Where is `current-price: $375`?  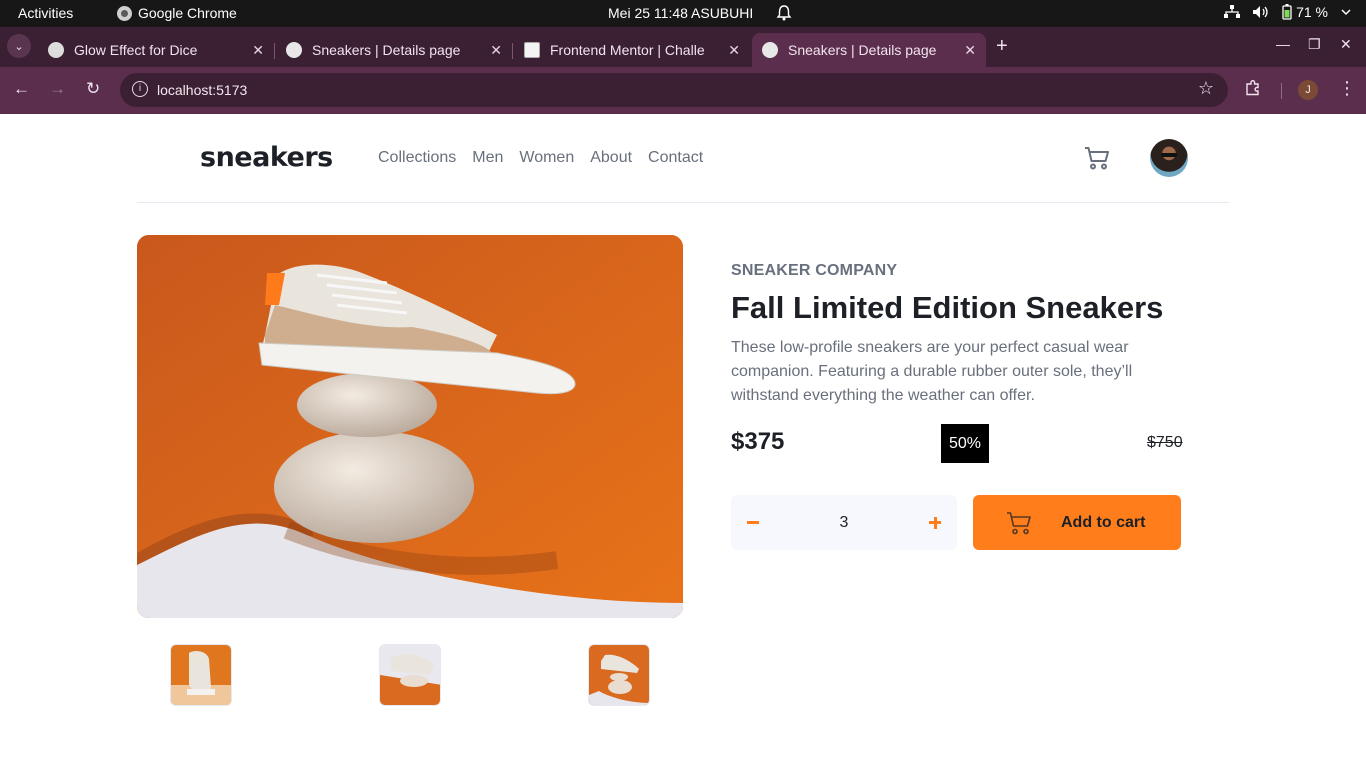
current-price: $375 is located at coordinates (758, 441).